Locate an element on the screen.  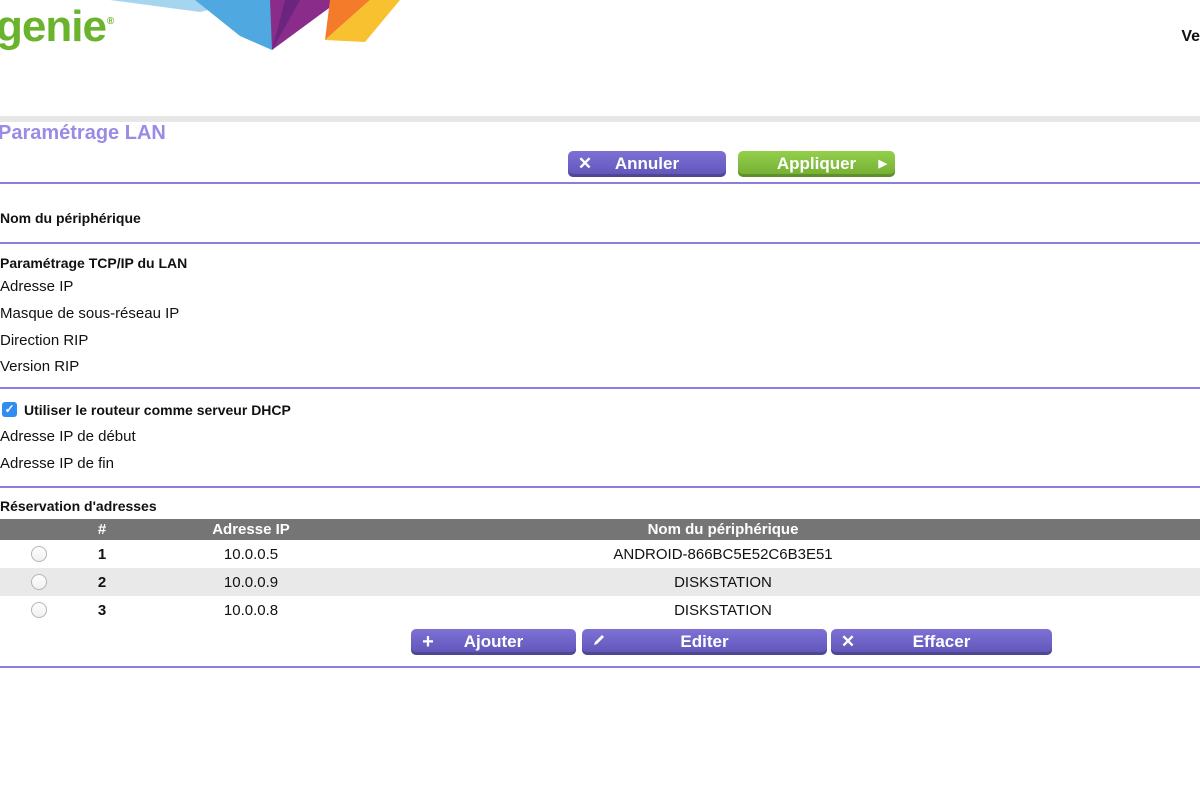
header-right-text: Ve is located at coordinates (1190, 36).